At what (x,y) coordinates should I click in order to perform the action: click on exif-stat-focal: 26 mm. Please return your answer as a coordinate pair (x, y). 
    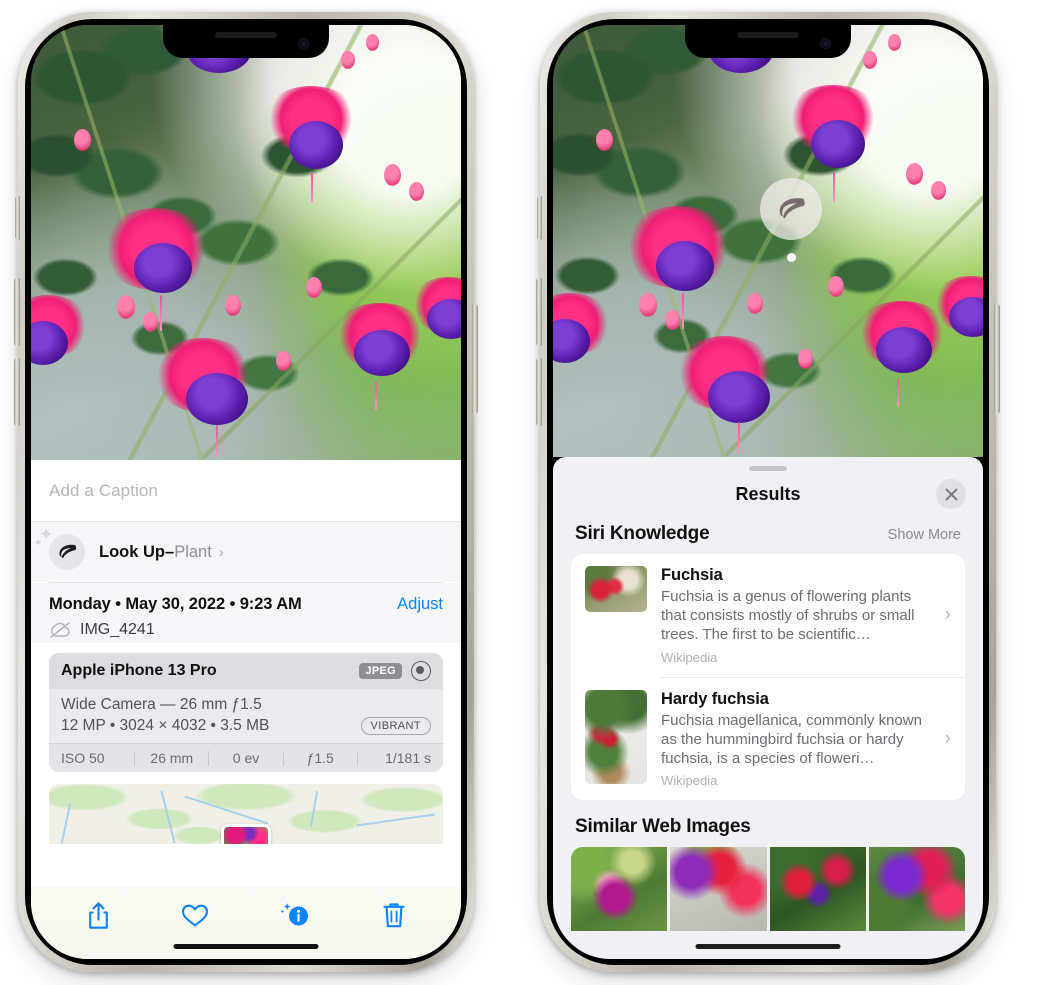
    Looking at the image, I should click on (172, 758).